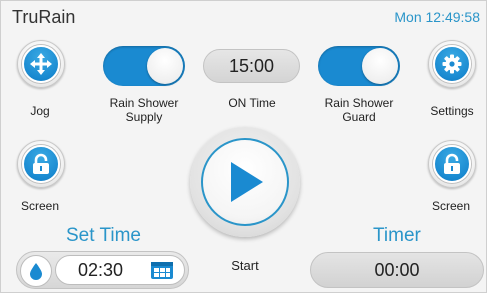 This screenshot has height=295, width=489. Describe the element at coordinates (251, 66) in the screenshot. I see `on-time-field: 15:00` at that location.